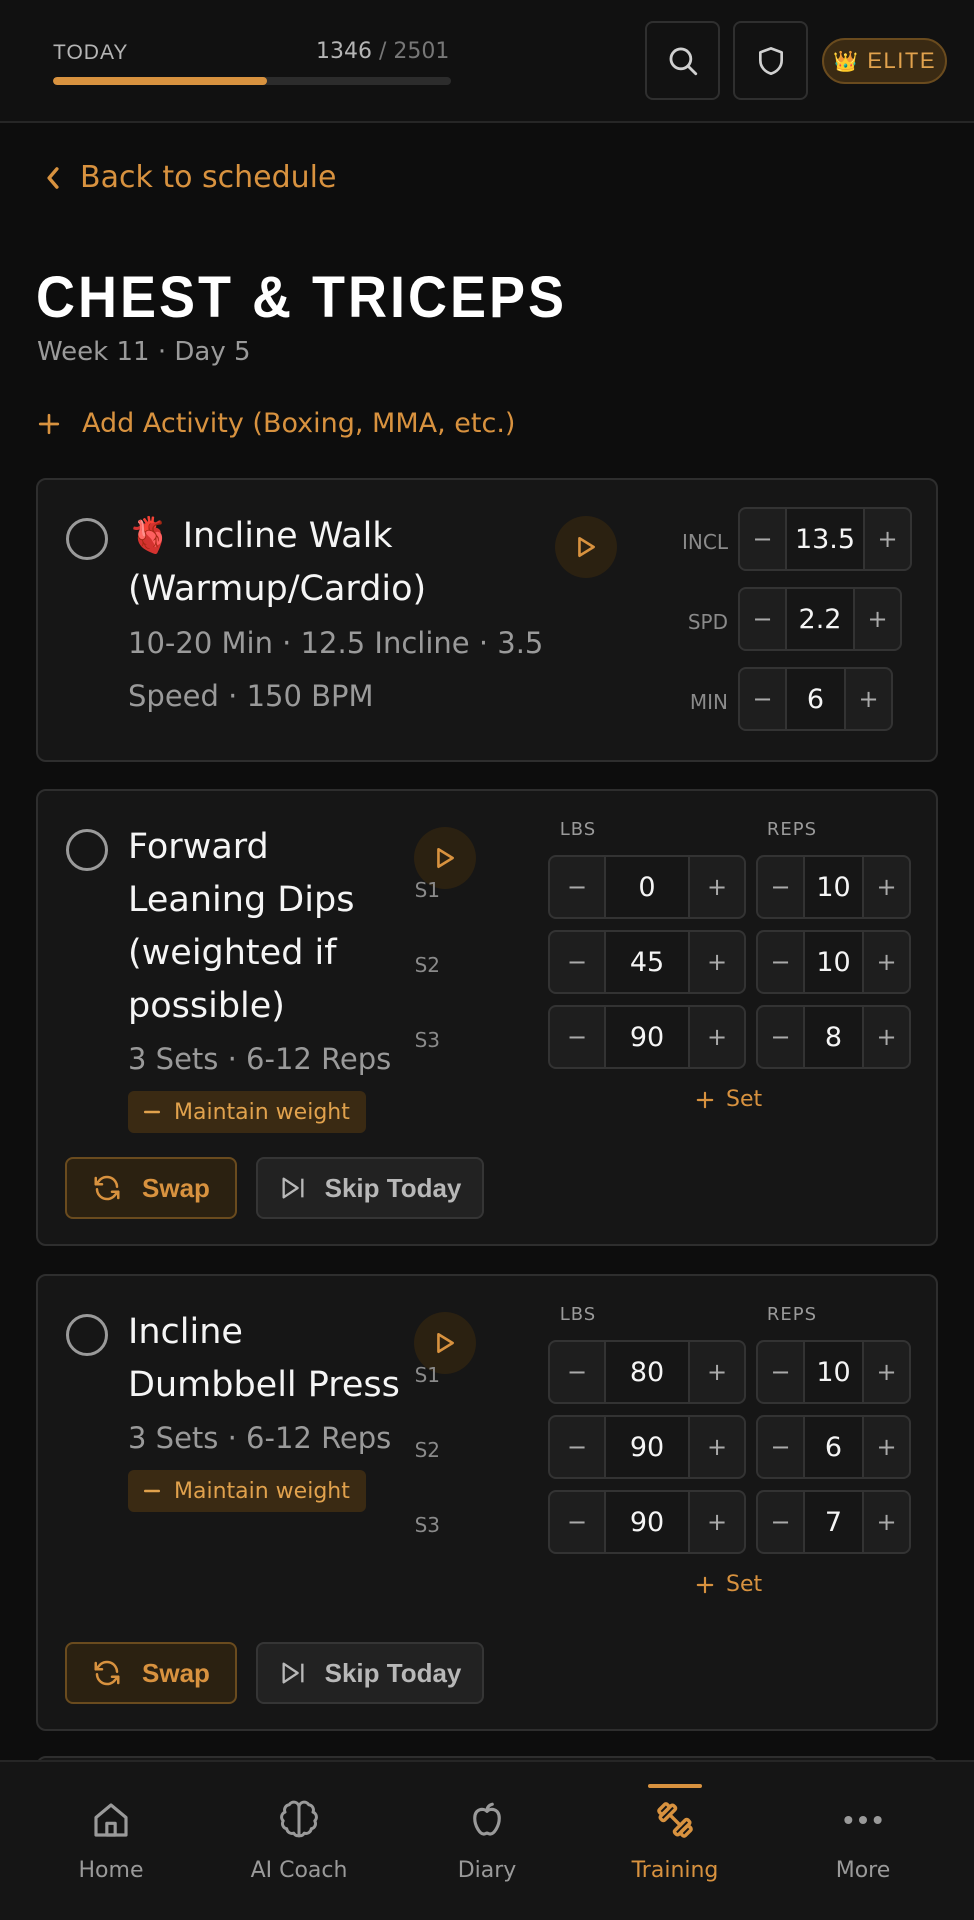  Describe the element at coordinates (299, 1870) in the screenshot. I see `nav-label: AI Coach` at that location.